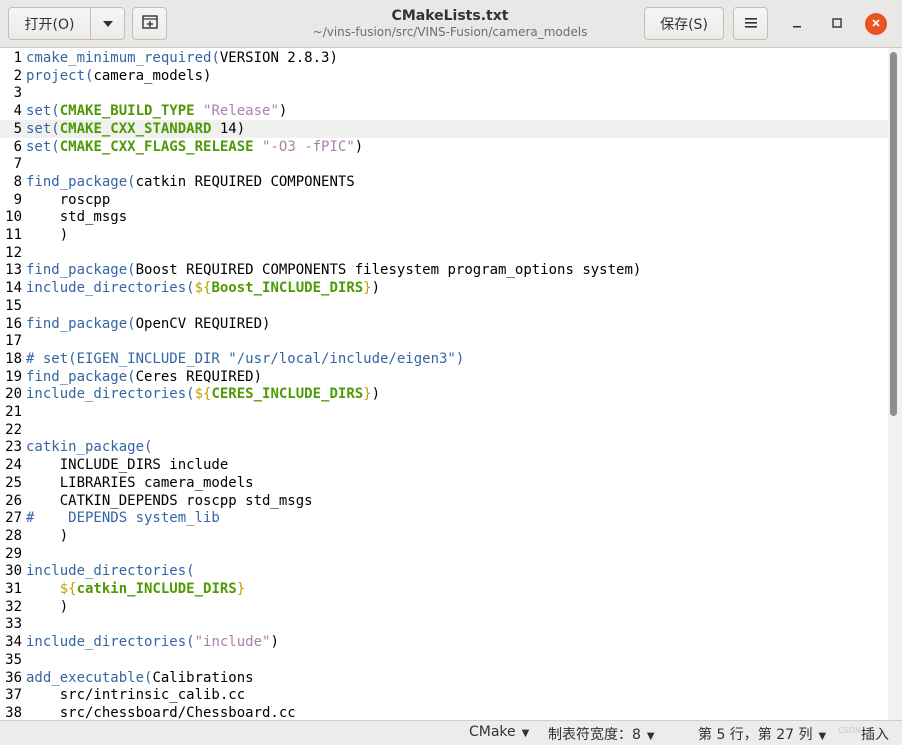 Image resolution: width=902 pixels, height=745 pixels. I want to click on open-menu-button, so click(107, 23).